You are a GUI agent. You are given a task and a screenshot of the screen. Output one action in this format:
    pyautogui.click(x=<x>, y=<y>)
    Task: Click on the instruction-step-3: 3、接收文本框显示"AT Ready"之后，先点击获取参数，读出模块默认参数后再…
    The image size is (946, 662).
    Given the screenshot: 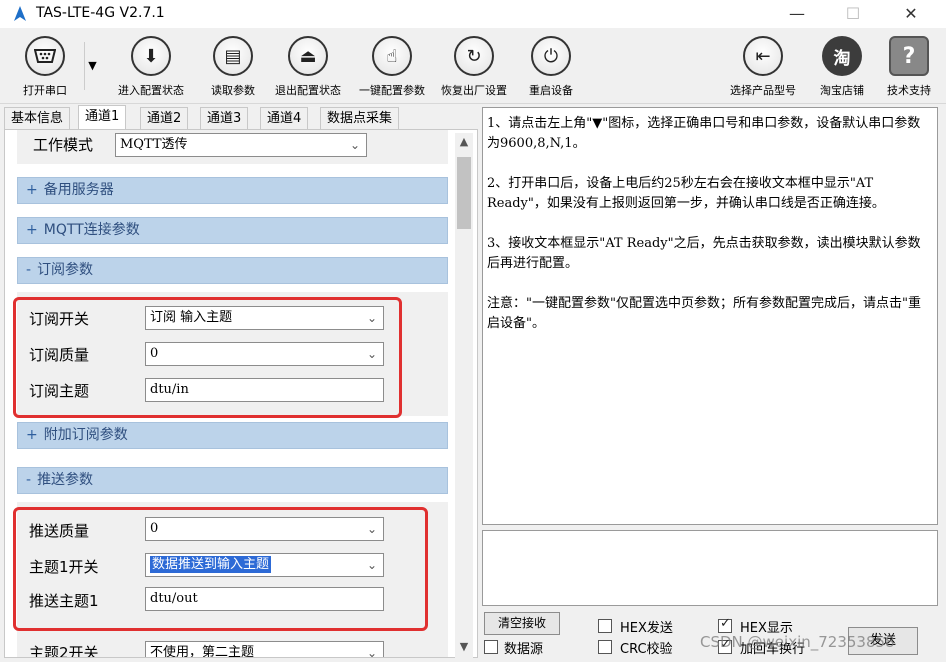 What is the action you would take?
    pyautogui.click(x=704, y=253)
    